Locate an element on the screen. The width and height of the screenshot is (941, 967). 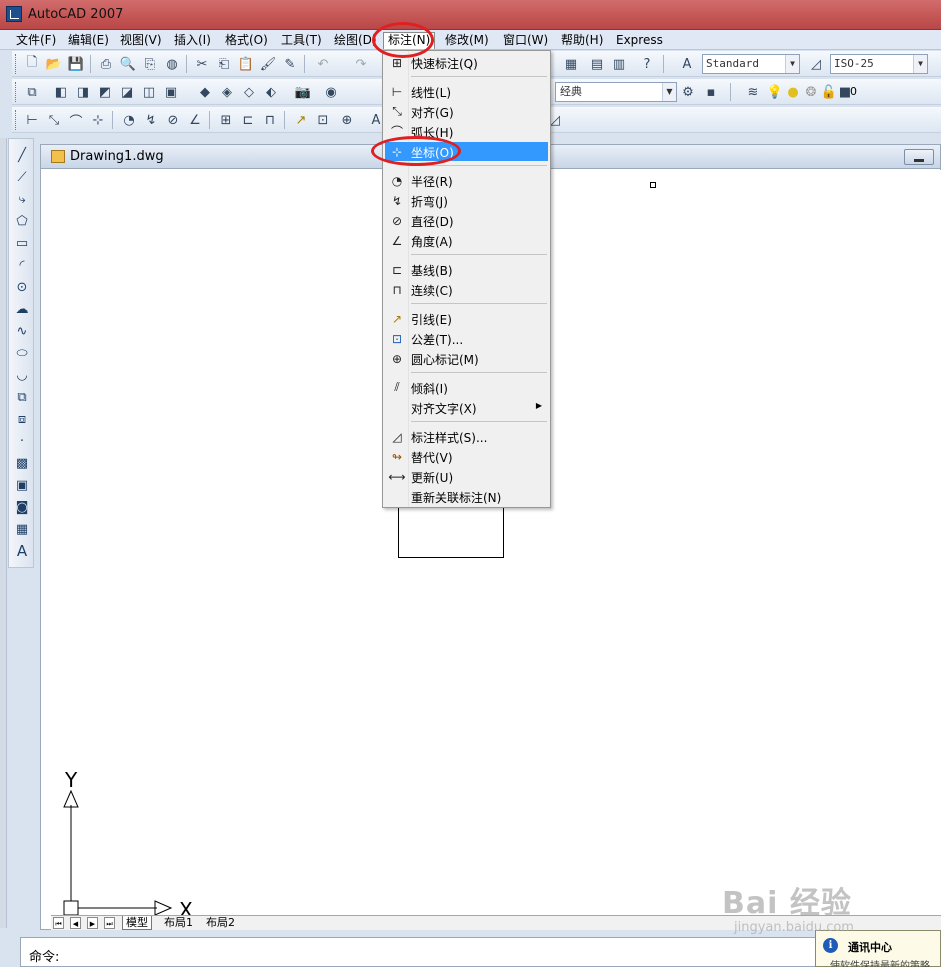
spline-icon: ∿ is located at coordinates (22, 331).